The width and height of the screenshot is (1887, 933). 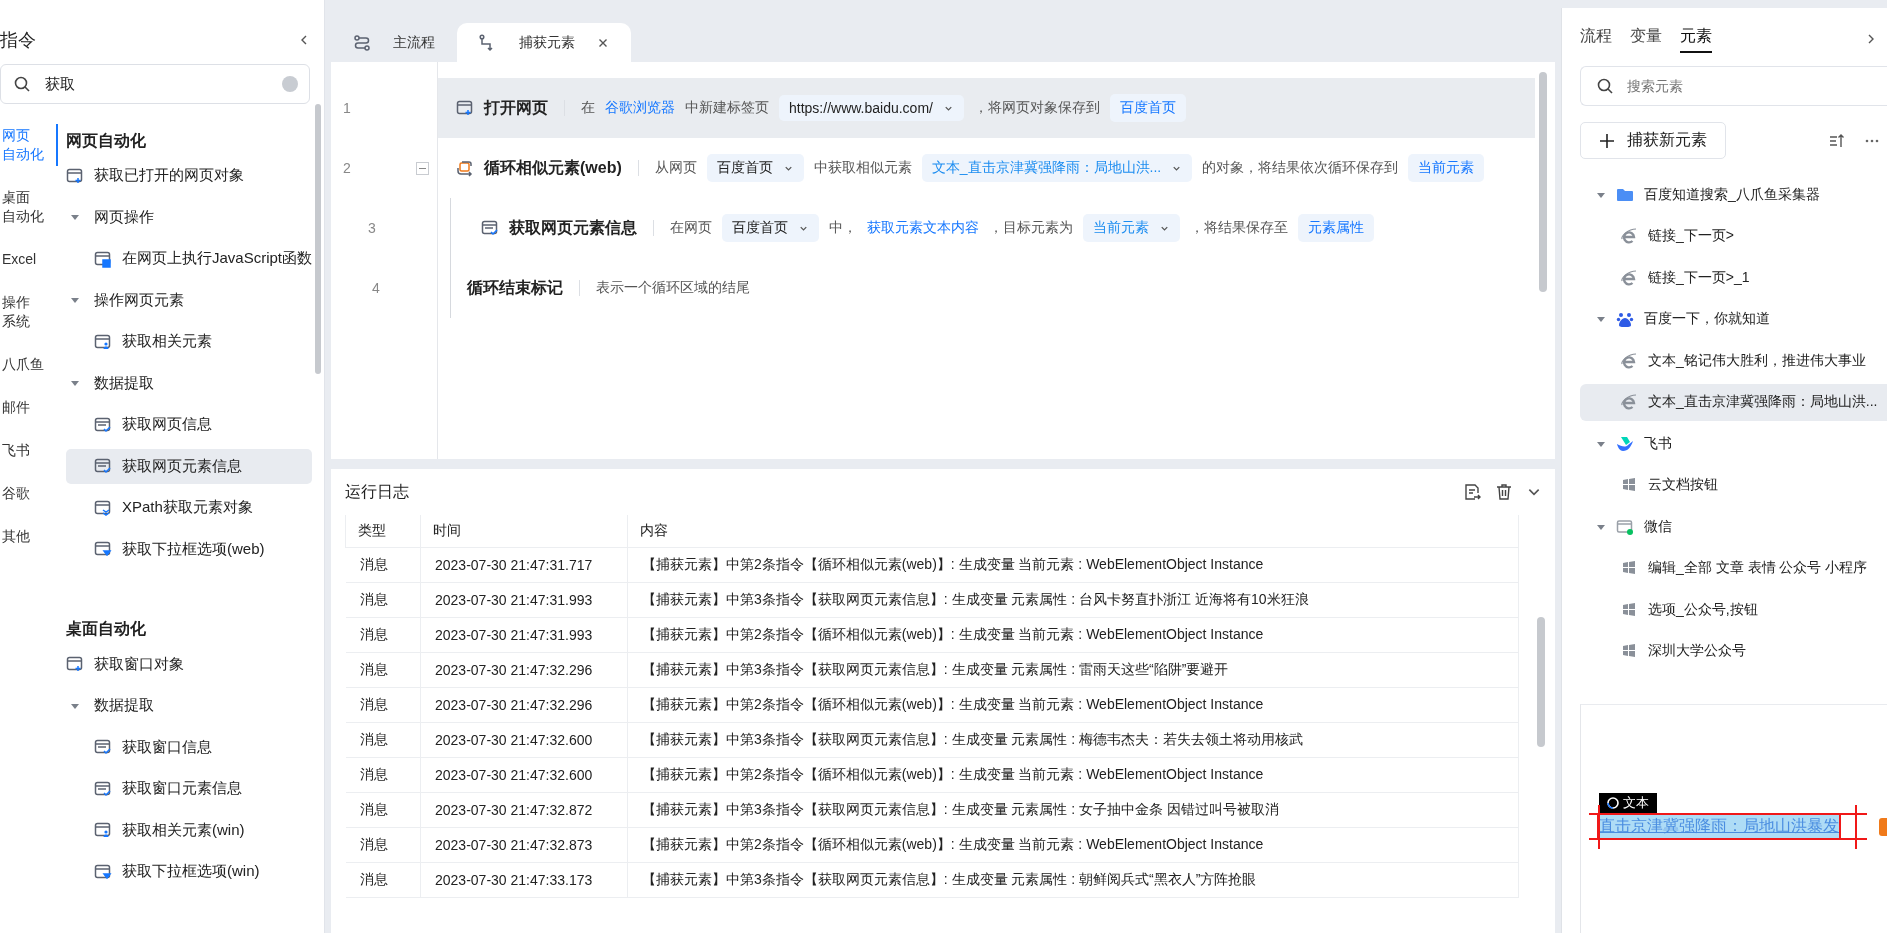 What do you see at coordinates (155, 84) in the screenshot?
I see `search-field: 获取` at bounding box center [155, 84].